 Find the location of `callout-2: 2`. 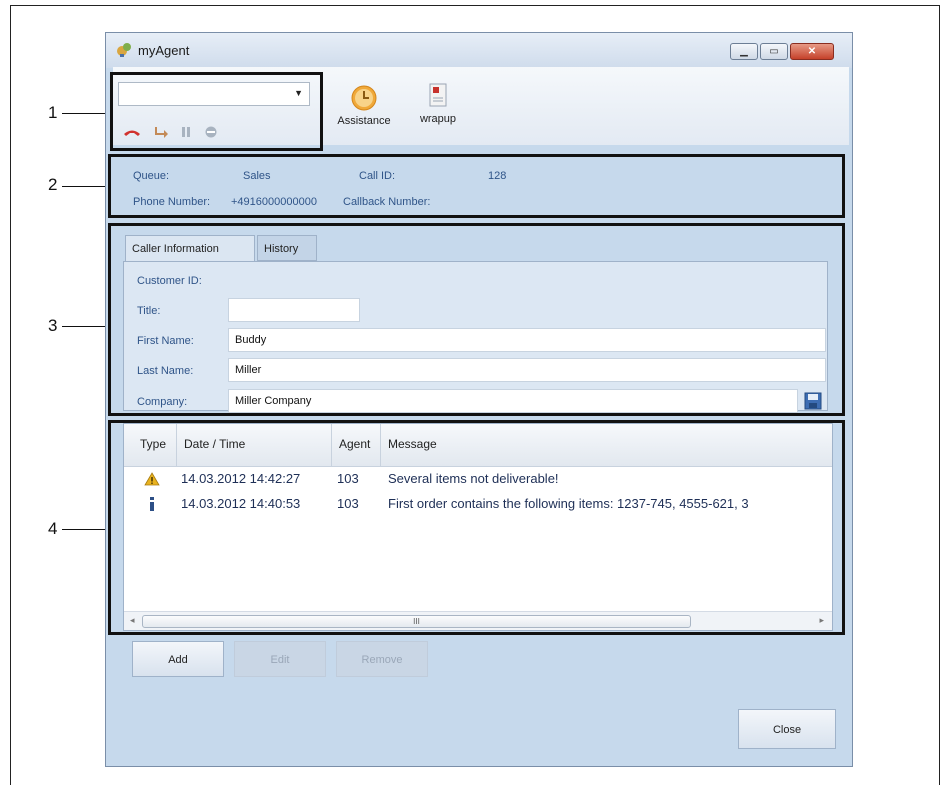

callout-2: 2 is located at coordinates (53, 184).